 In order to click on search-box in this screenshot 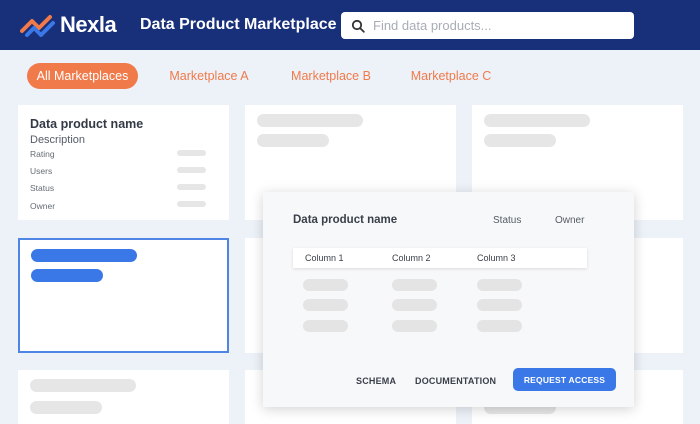, I will do `click(487, 25)`.